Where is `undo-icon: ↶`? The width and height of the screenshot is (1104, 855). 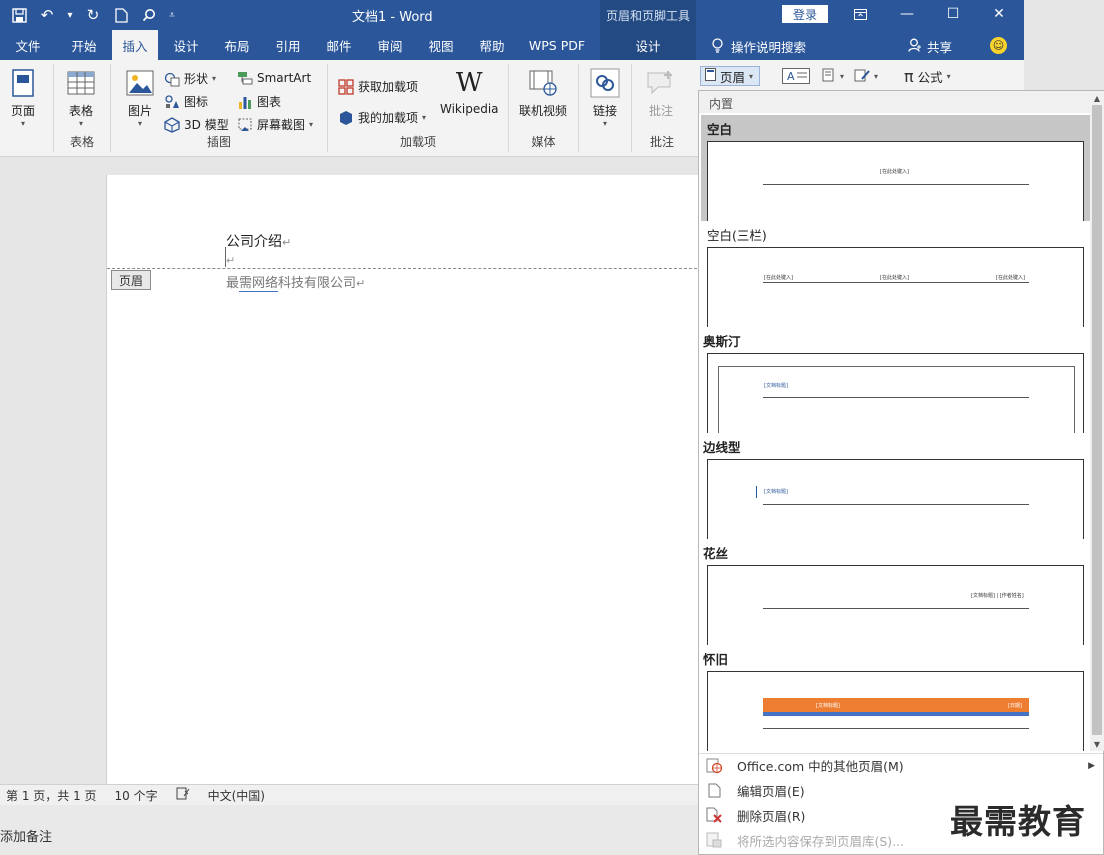
undo-icon: ↶ is located at coordinates (47, 15).